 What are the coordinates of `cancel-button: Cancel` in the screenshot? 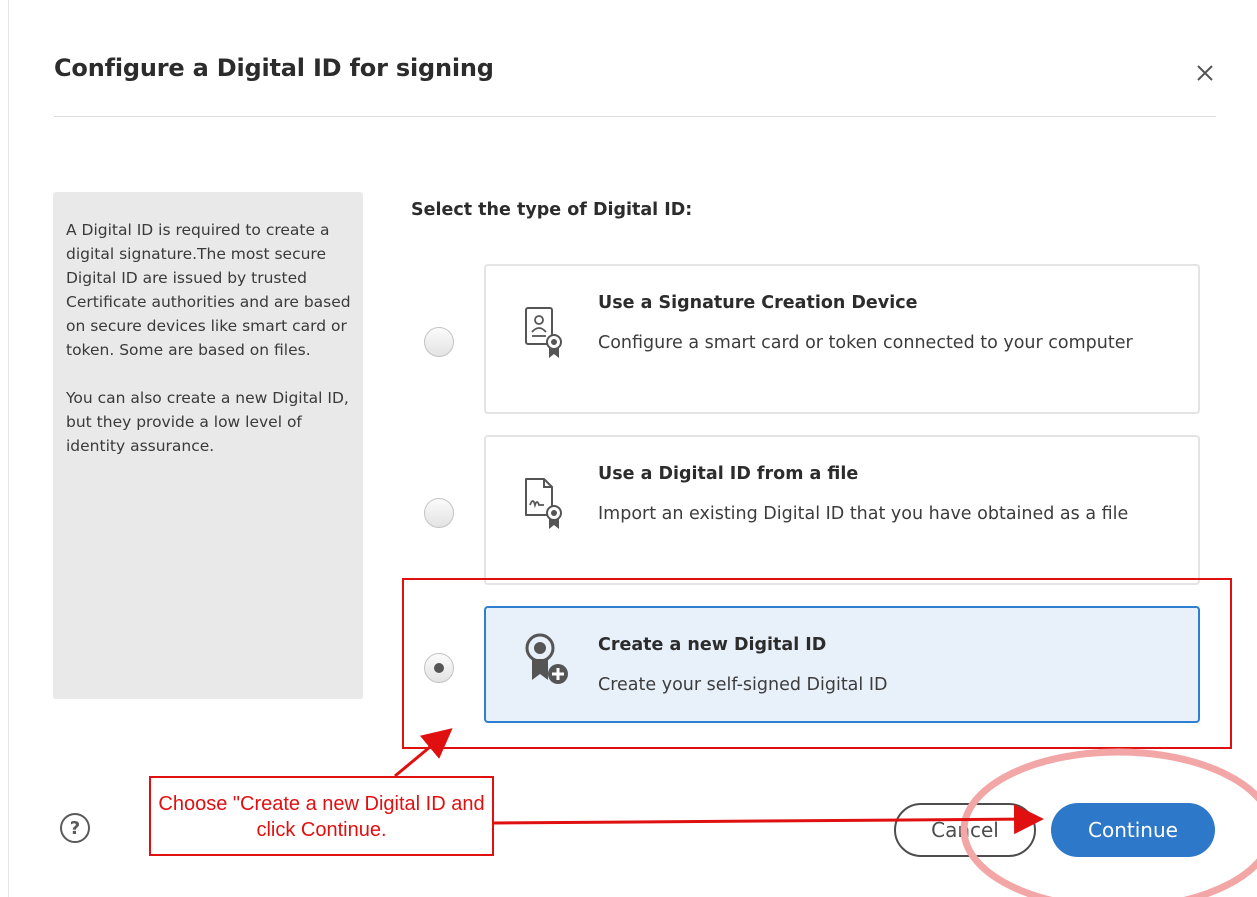 It's located at (965, 830).